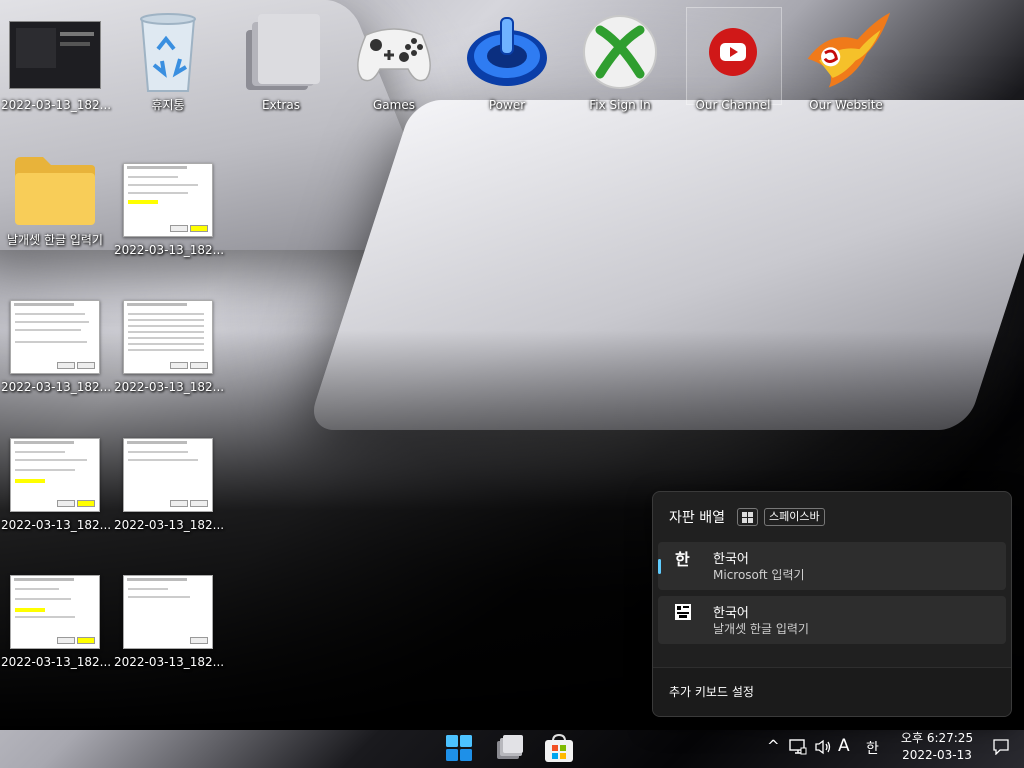 This screenshot has width=1024, height=768. I want to click on desktop-icon-our-channel: Our Channel, so click(733, 60).